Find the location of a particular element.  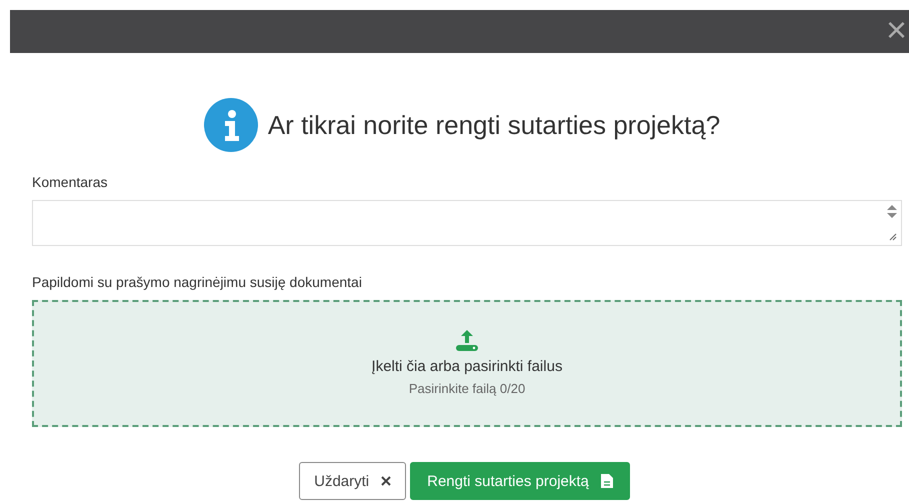

comment-field is located at coordinates (467, 223).